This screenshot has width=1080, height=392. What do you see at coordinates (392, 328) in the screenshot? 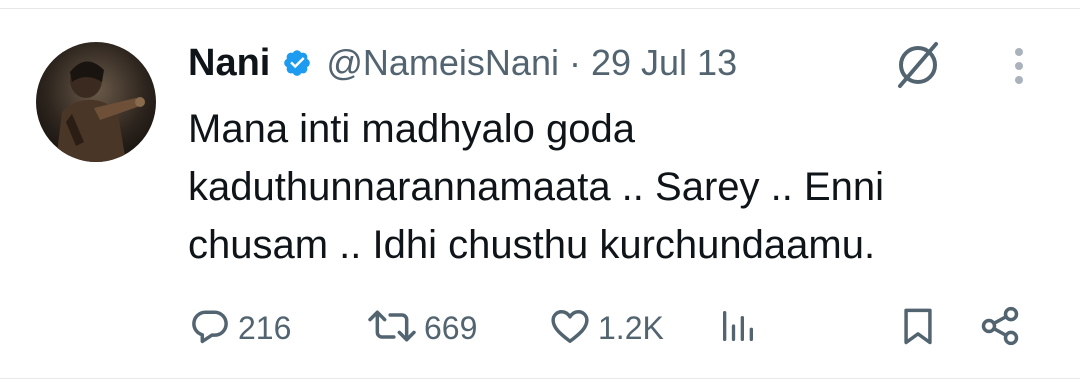
I see `retweet-icon` at bounding box center [392, 328].